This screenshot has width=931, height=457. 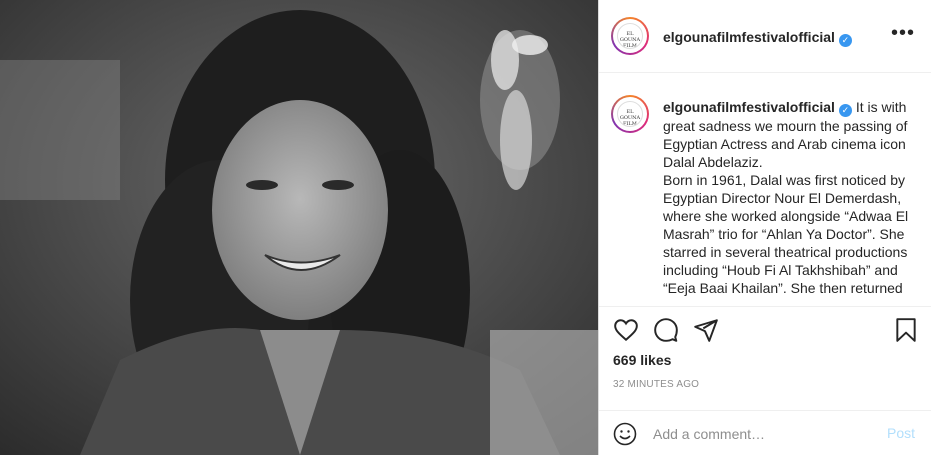 What do you see at coordinates (765, 381) in the screenshot?
I see `action-bar: 669 likes 32 MINUTES AGO Post` at bounding box center [765, 381].